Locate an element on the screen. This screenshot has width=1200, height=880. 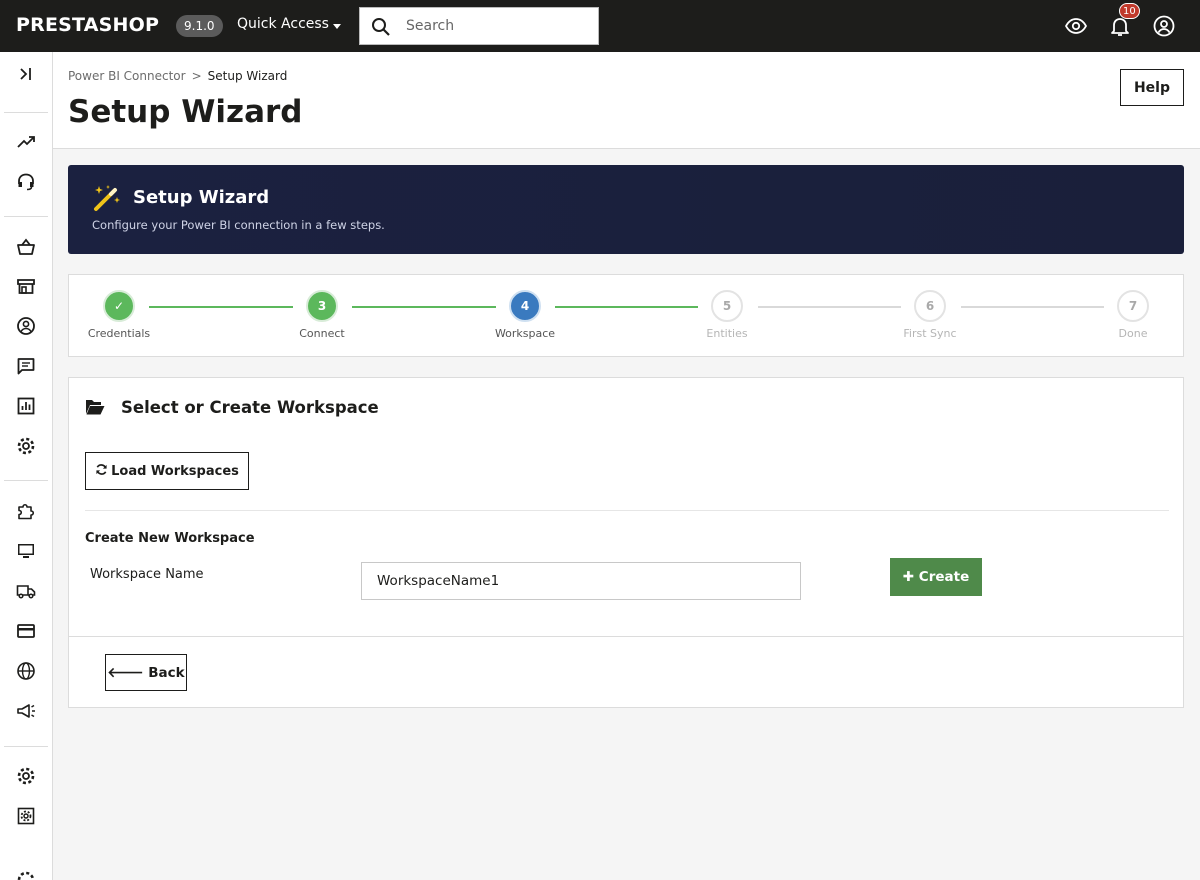
back-button: 🡐 Back is located at coordinates (146, 672).